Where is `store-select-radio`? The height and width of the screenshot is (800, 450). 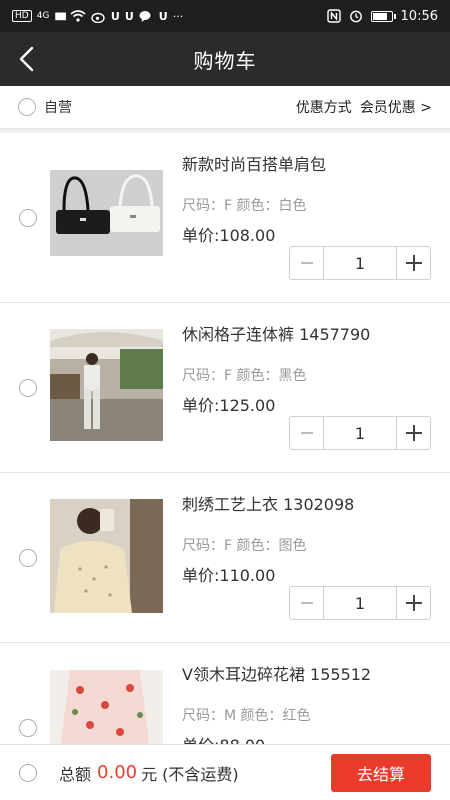
store-select-radio is located at coordinates (27, 107).